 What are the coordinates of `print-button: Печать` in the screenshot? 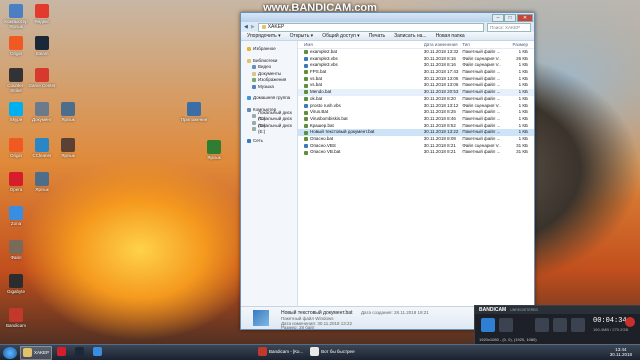 It's located at (377, 36).